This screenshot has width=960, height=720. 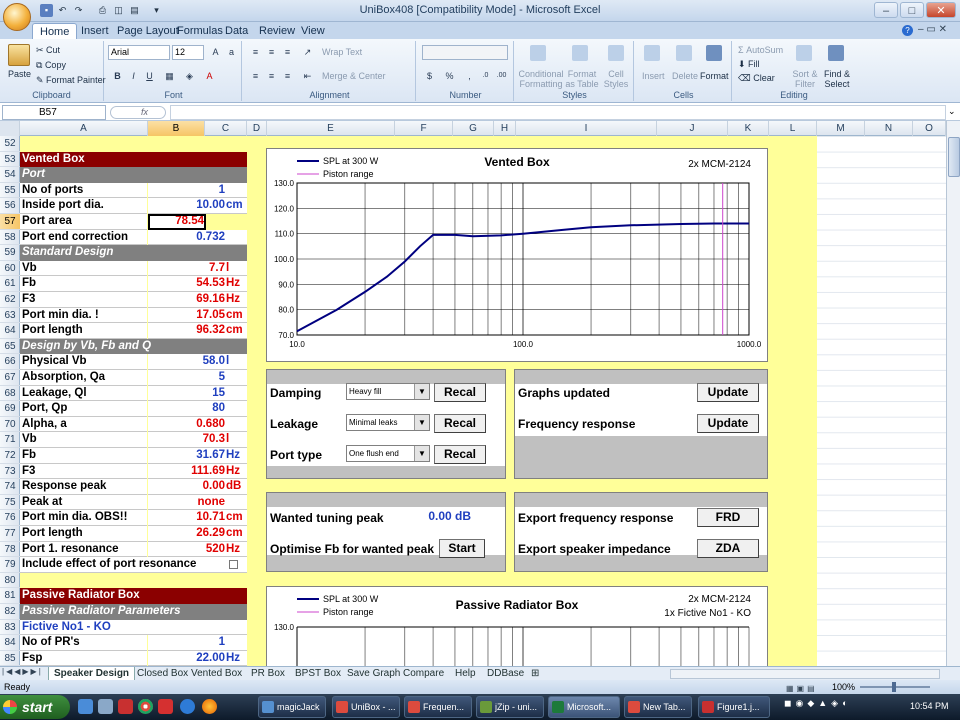 What do you see at coordinates (653, 76) in the screenshot?
I see `insert-button: Insert` at bounding box center [653, 76].